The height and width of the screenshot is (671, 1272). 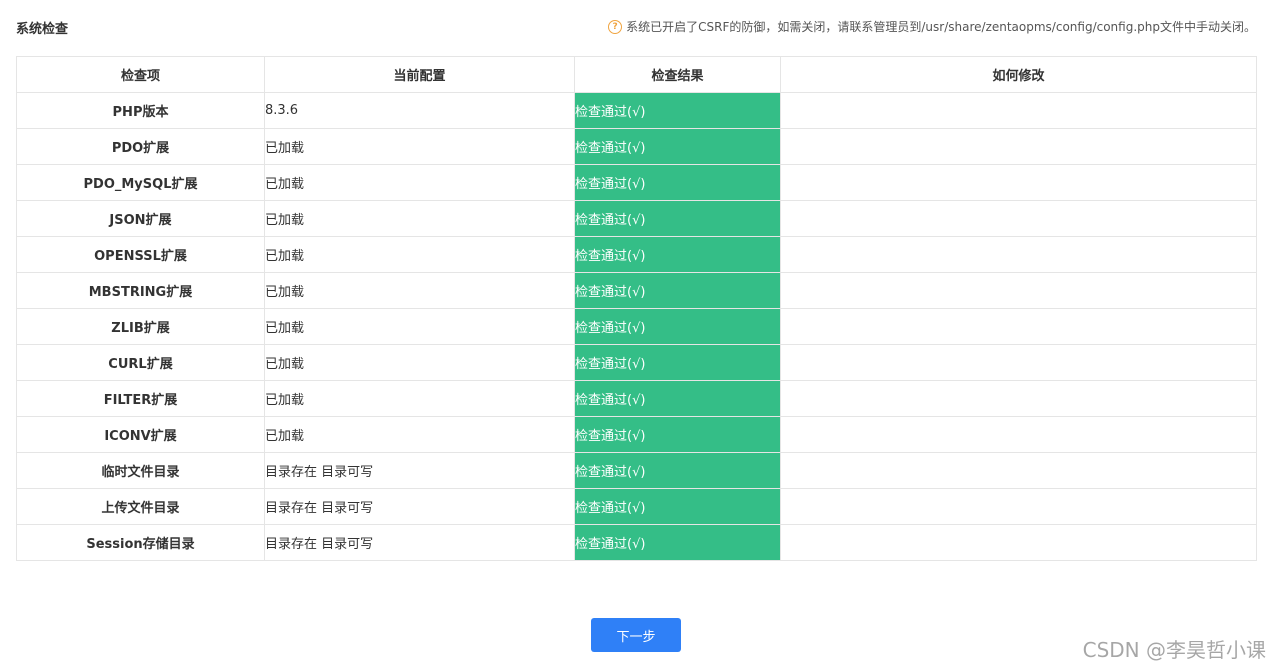 What do you see at coordinates (140, 362) in the screenshot?
I see `check-item-cell: CURL扩展` at bounding box center [140, 362].